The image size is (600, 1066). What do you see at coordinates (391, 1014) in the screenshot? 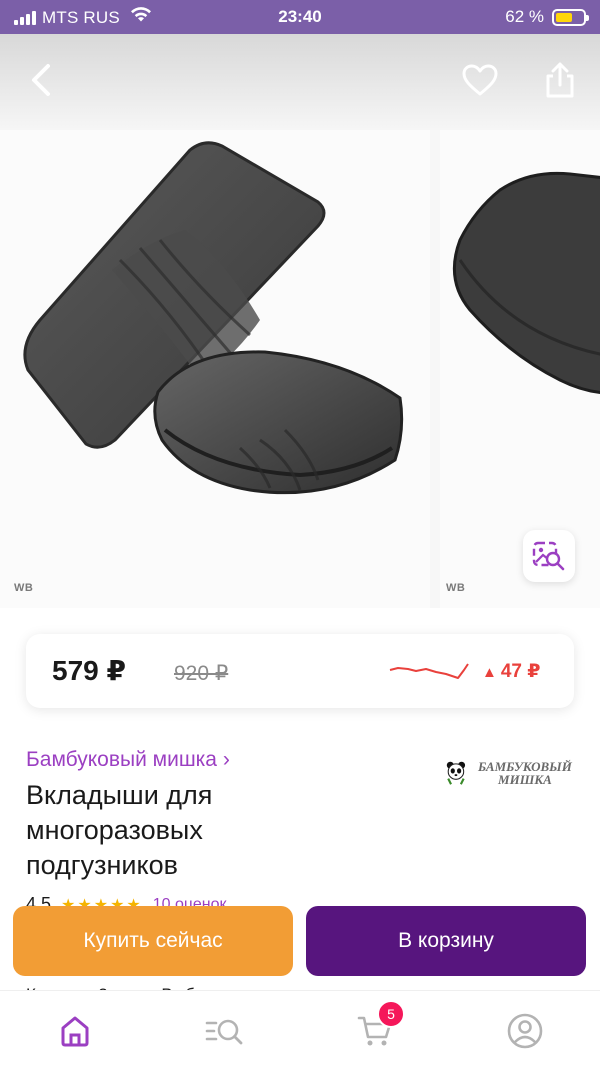
I see `cart-count-badge: 5` at bounding box center [391, 1014].